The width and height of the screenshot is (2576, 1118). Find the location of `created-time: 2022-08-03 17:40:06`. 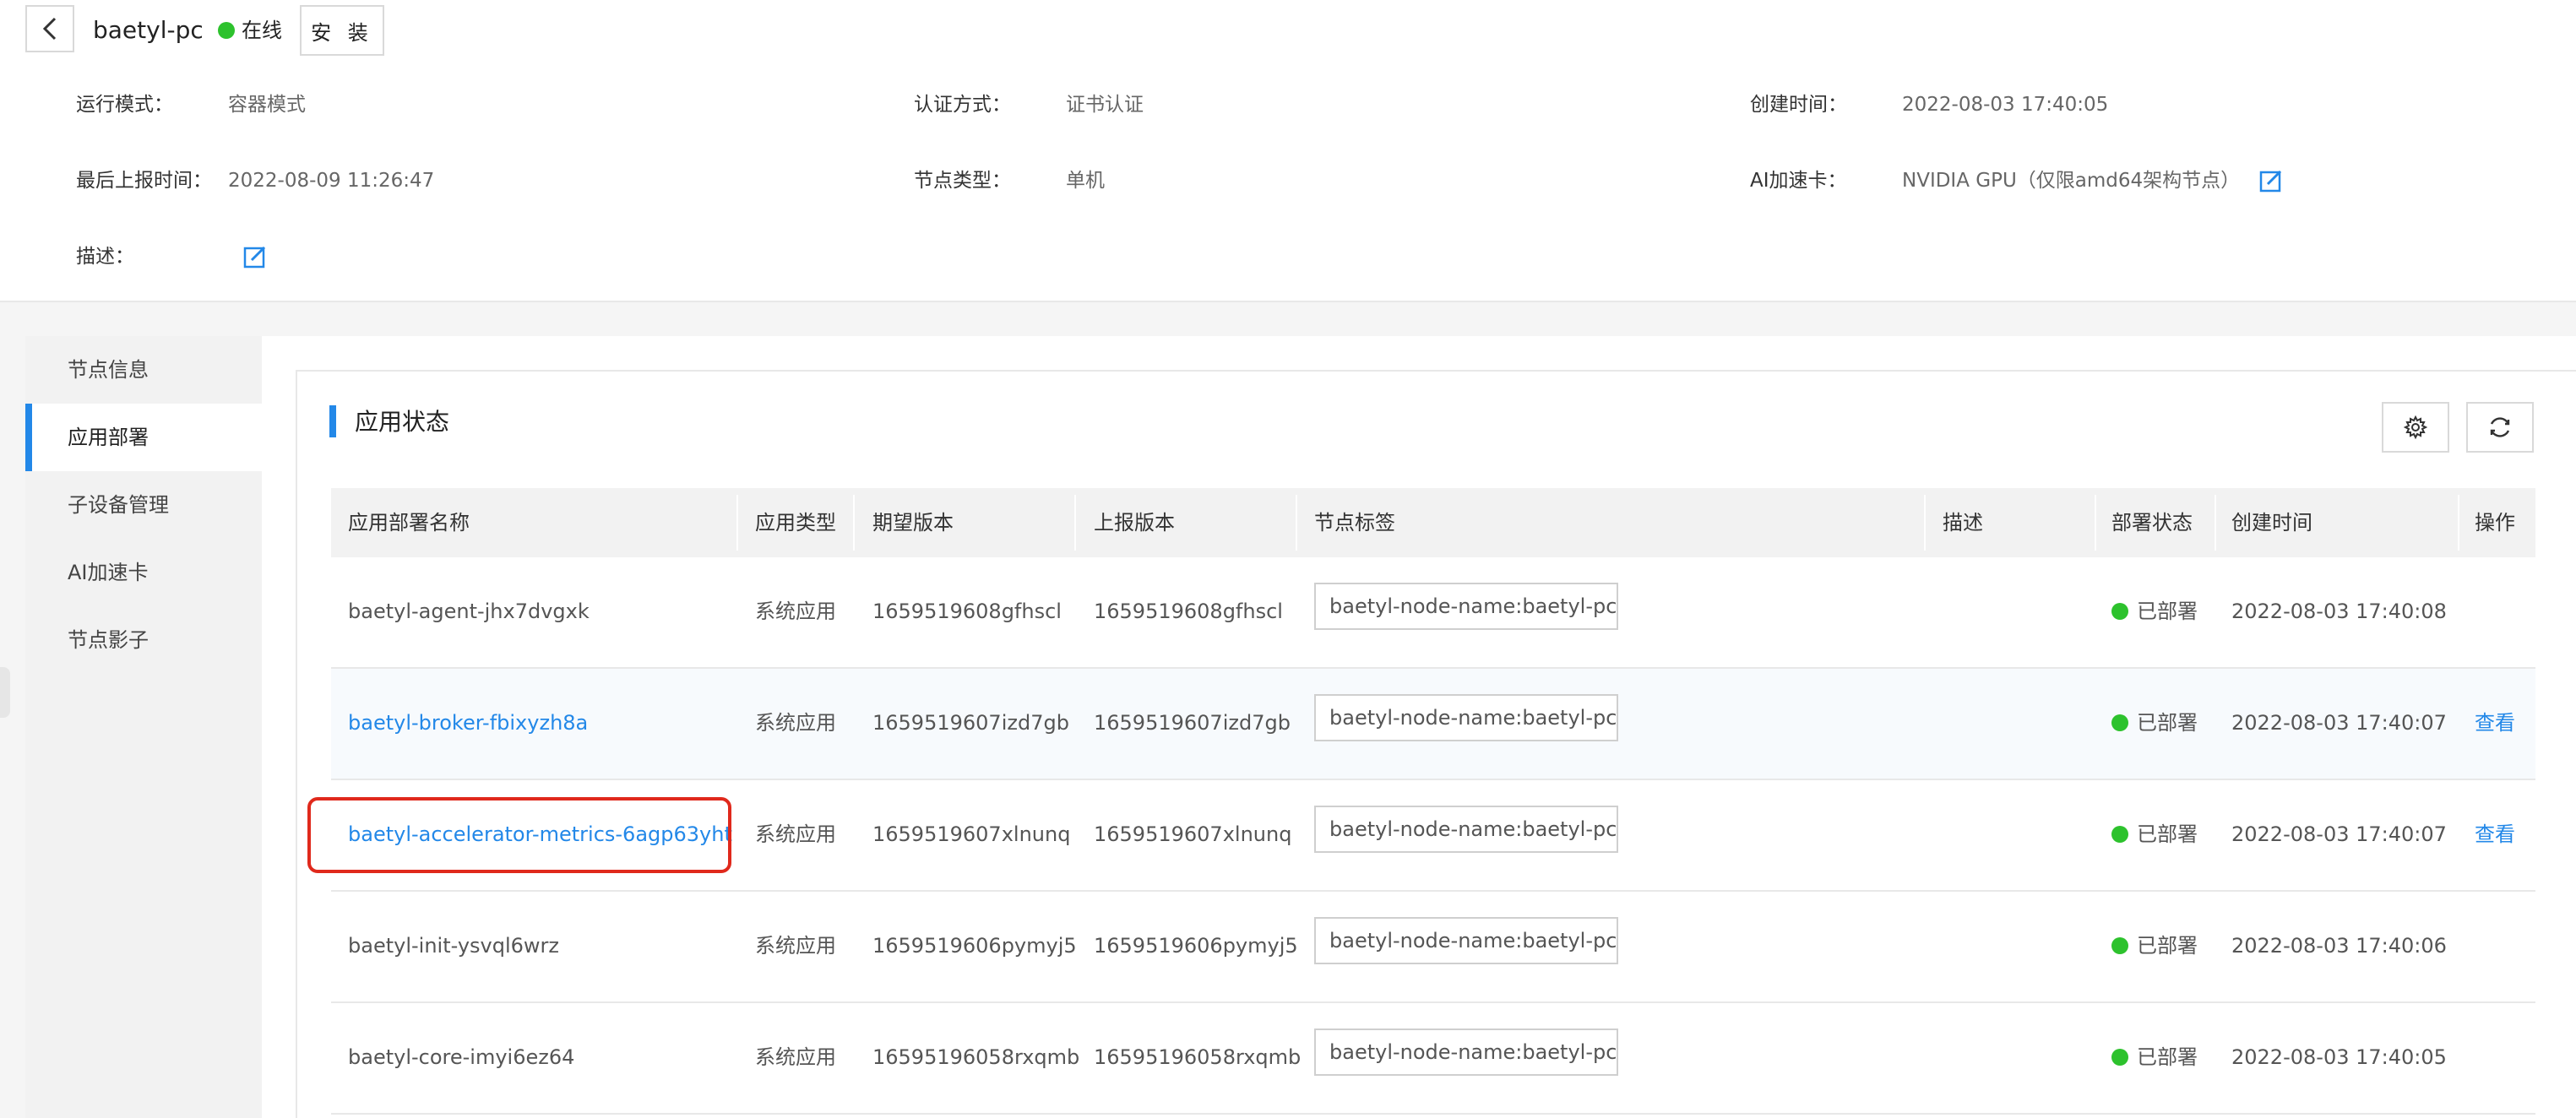

created-time: 2022-08-03 17:40:06 is located at coordinates (2339, 946).